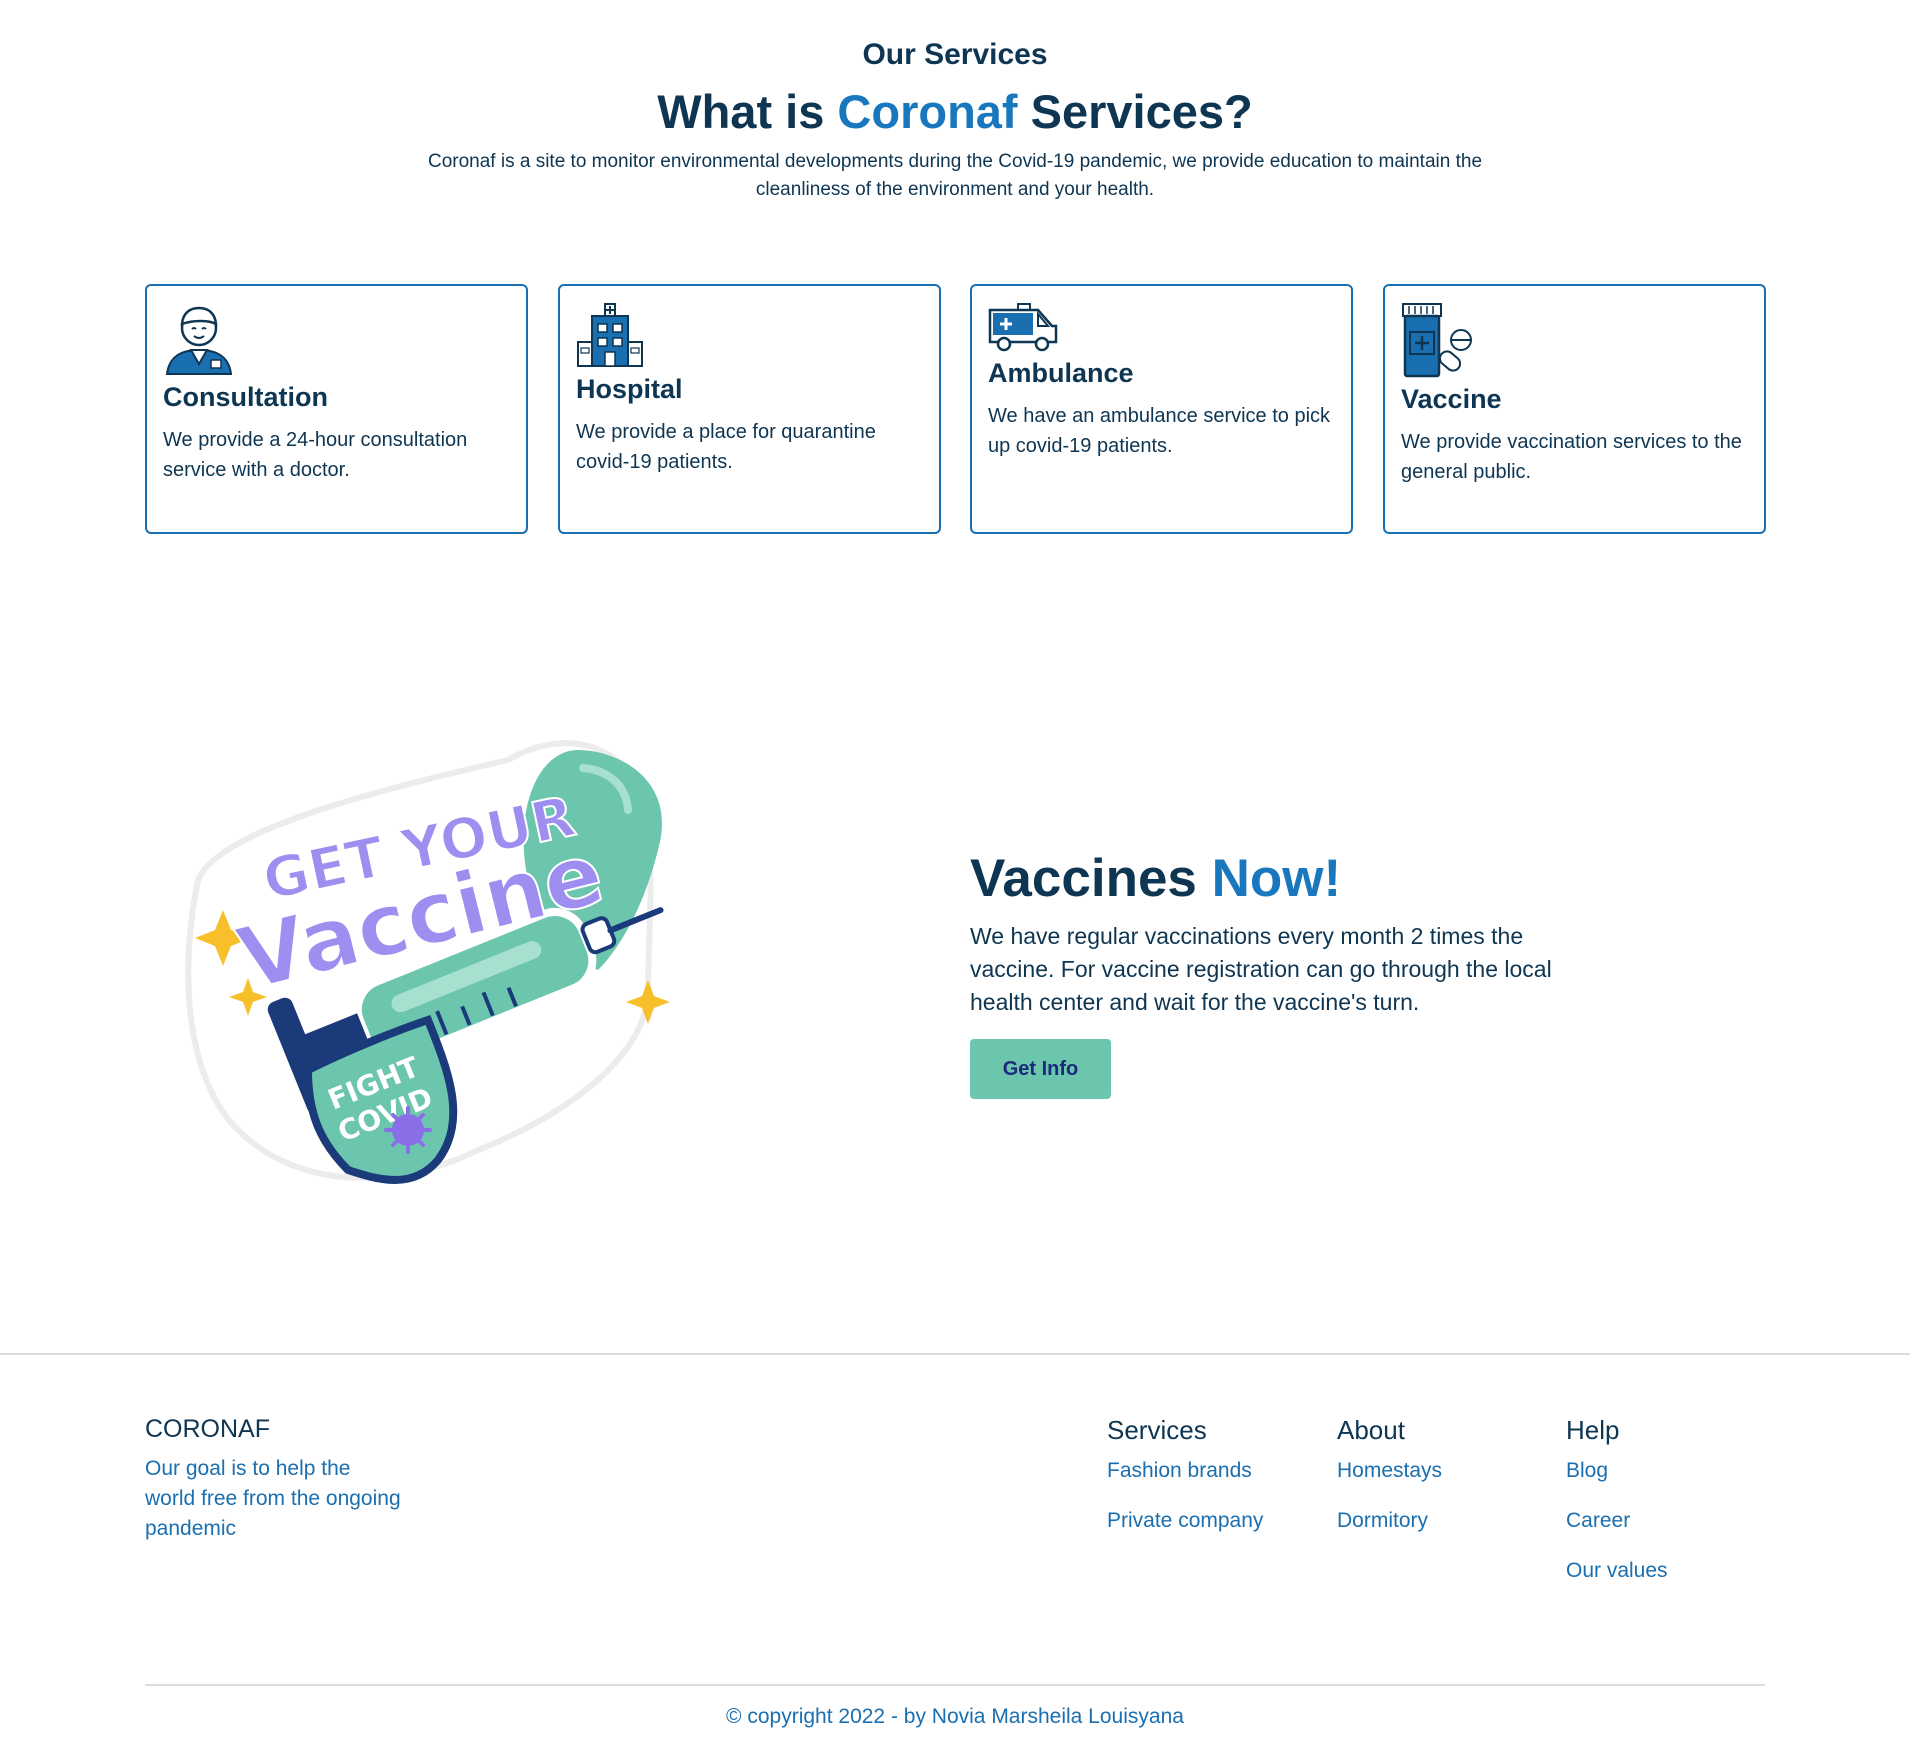 Image resolution: width=1910 pixels, height=1754 pixels. Describe the element at coordinates (1040, 1069) in the screenshot. I see `get-info-button: Get Info` at that location.